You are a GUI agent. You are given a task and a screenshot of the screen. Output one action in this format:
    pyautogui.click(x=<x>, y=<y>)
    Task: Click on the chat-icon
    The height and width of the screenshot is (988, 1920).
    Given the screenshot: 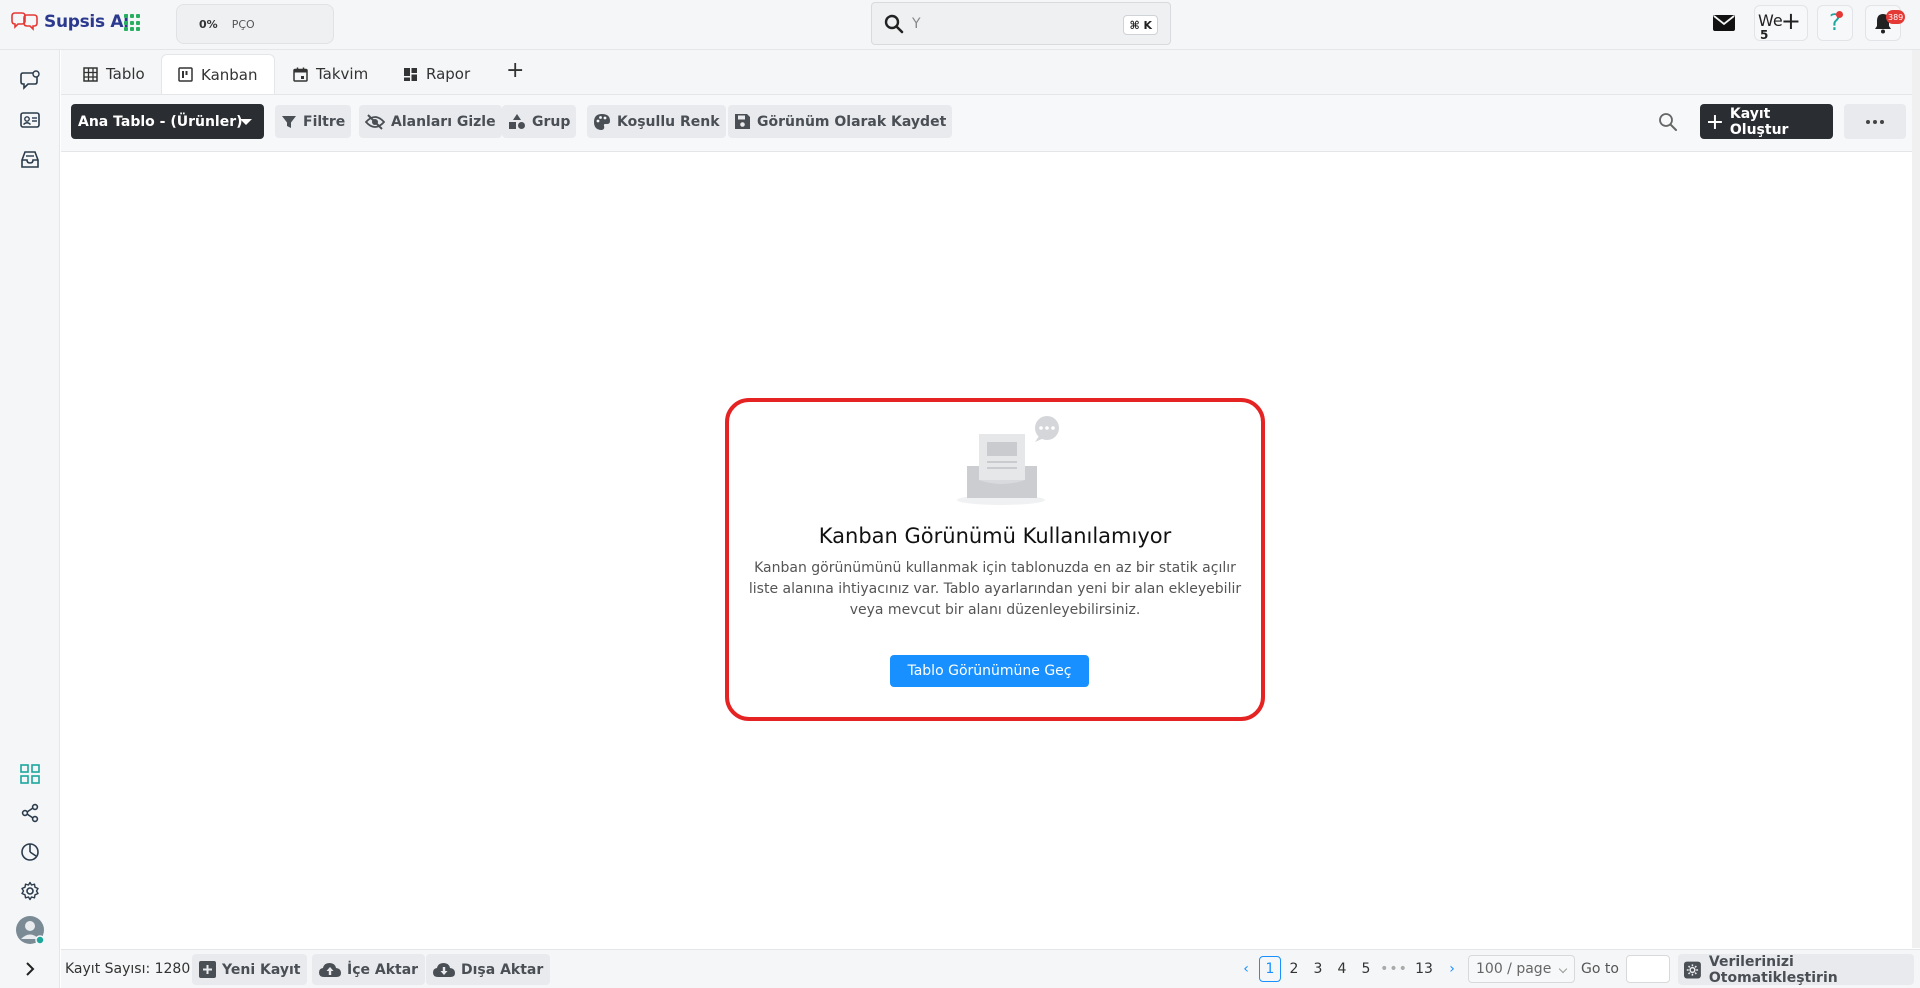 What is the action you would take?
    pyautogui.click(x=30, y=80)
    